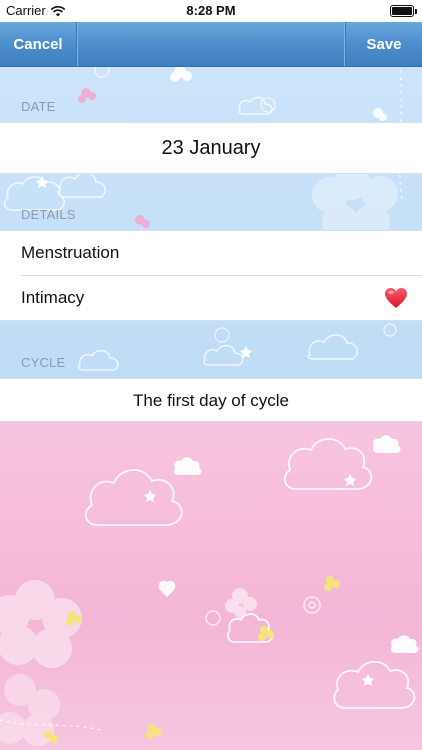 The image size is (422, 750). Describe the element at coordinates (53, 297) in the screenshot. I see `intimacy-label: Intimacy` at that location.